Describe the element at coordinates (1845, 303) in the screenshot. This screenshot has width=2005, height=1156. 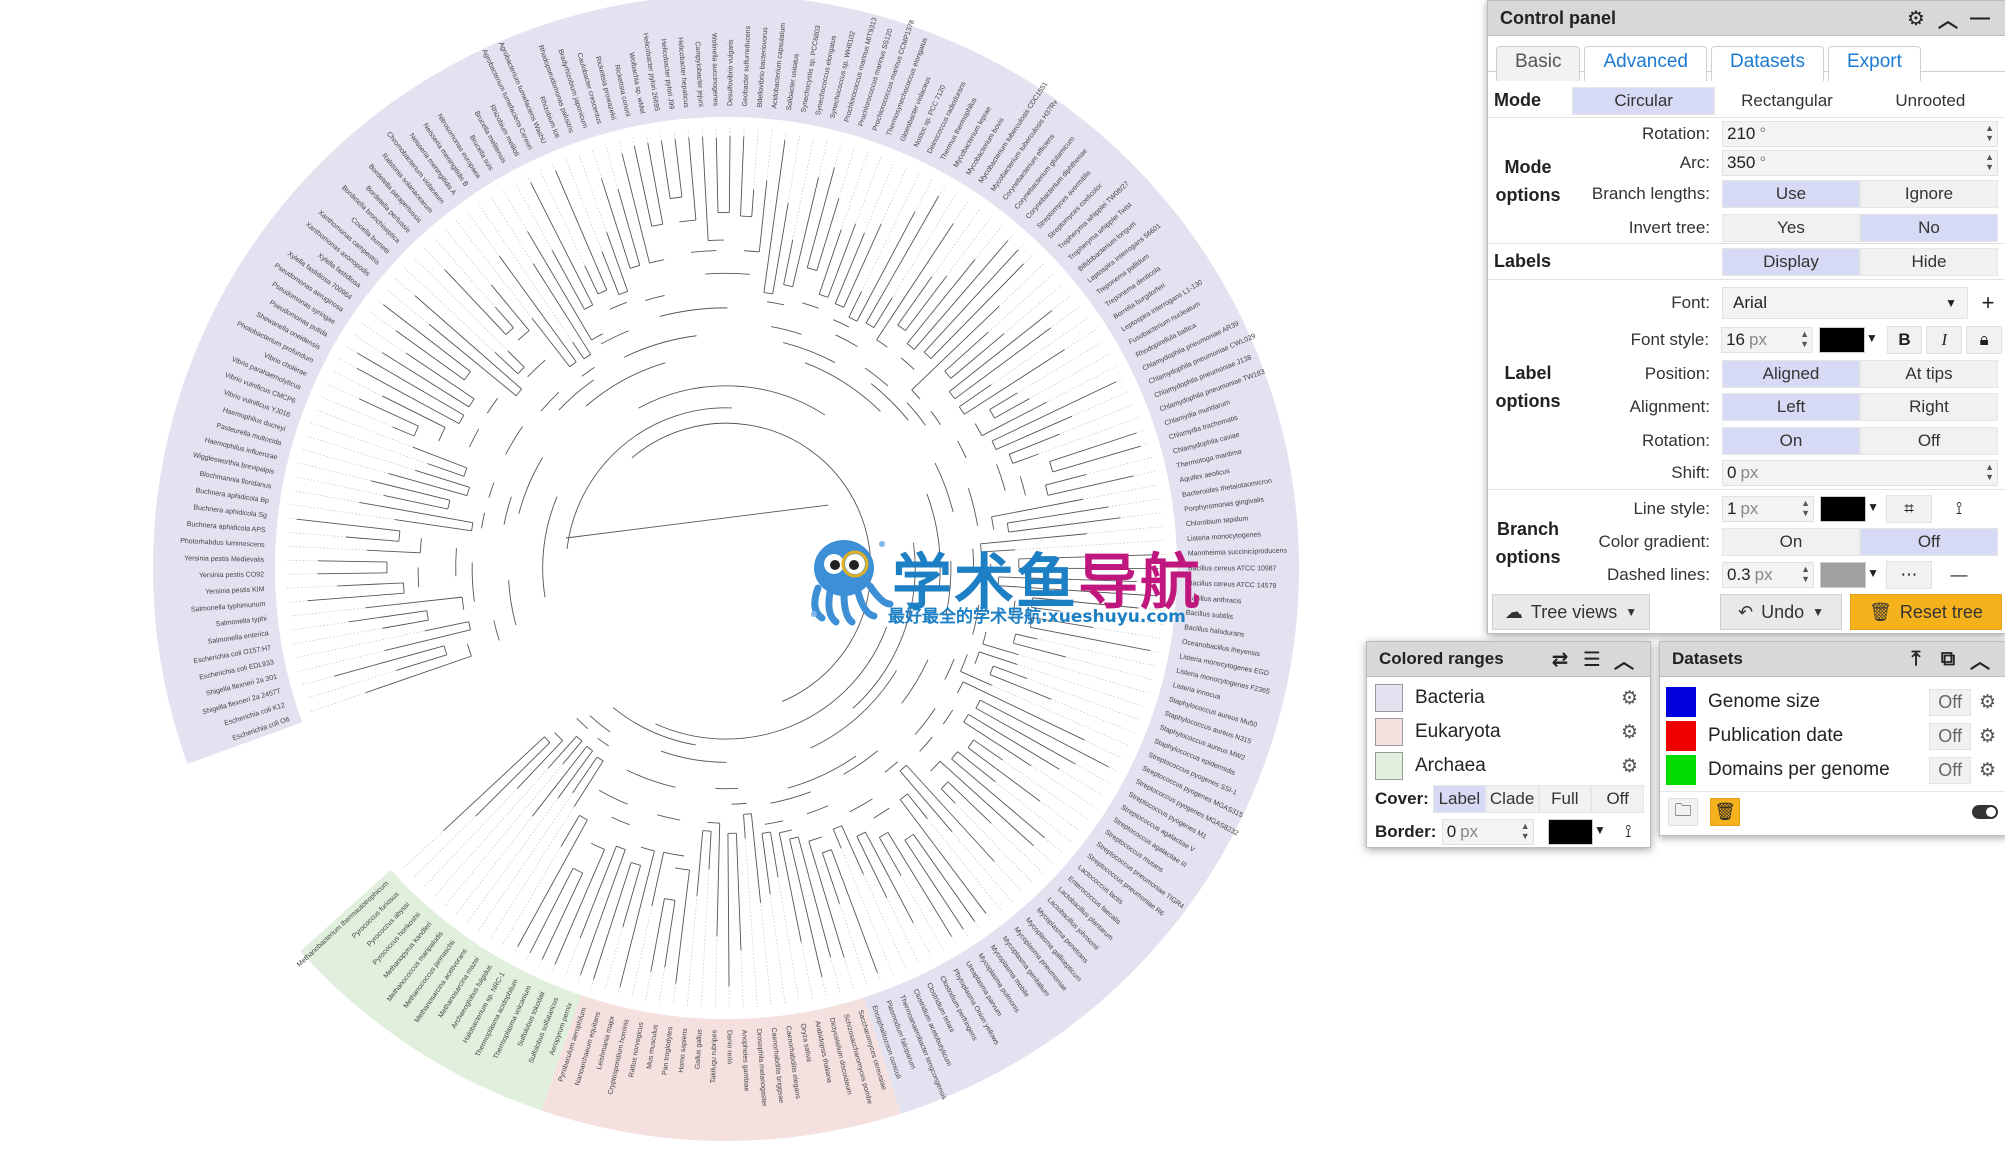
I see `font-select: Arial ▼` at that location.